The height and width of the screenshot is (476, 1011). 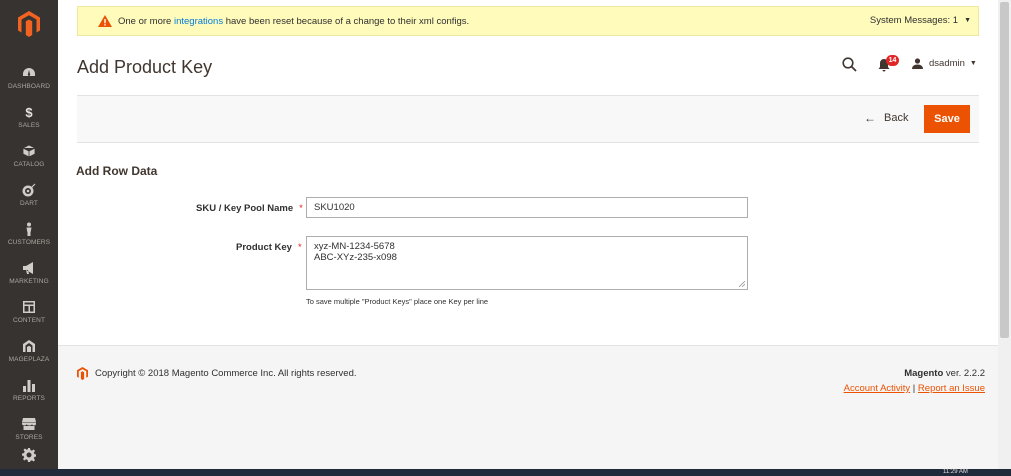 I want to click on page-title: Add Product Key, so click(x=145, y=67).